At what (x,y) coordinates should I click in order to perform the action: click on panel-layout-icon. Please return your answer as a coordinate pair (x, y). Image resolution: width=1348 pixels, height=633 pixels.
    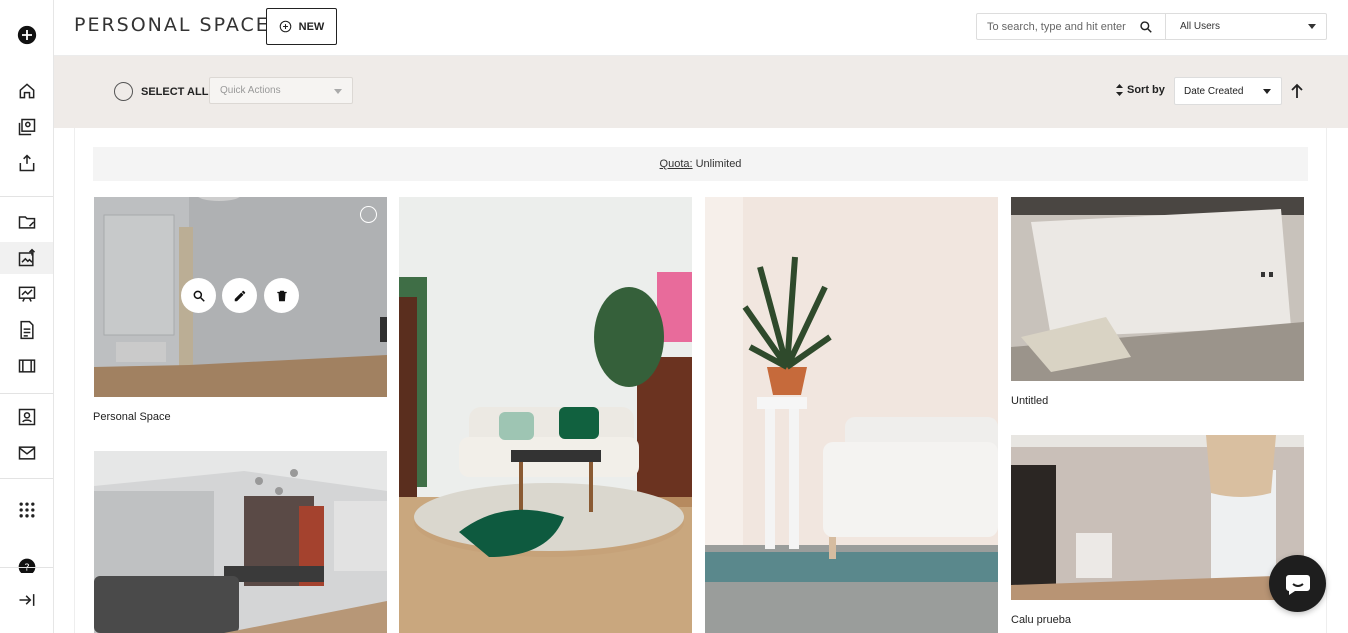
    Looking at the image, I should click on (26, 366).